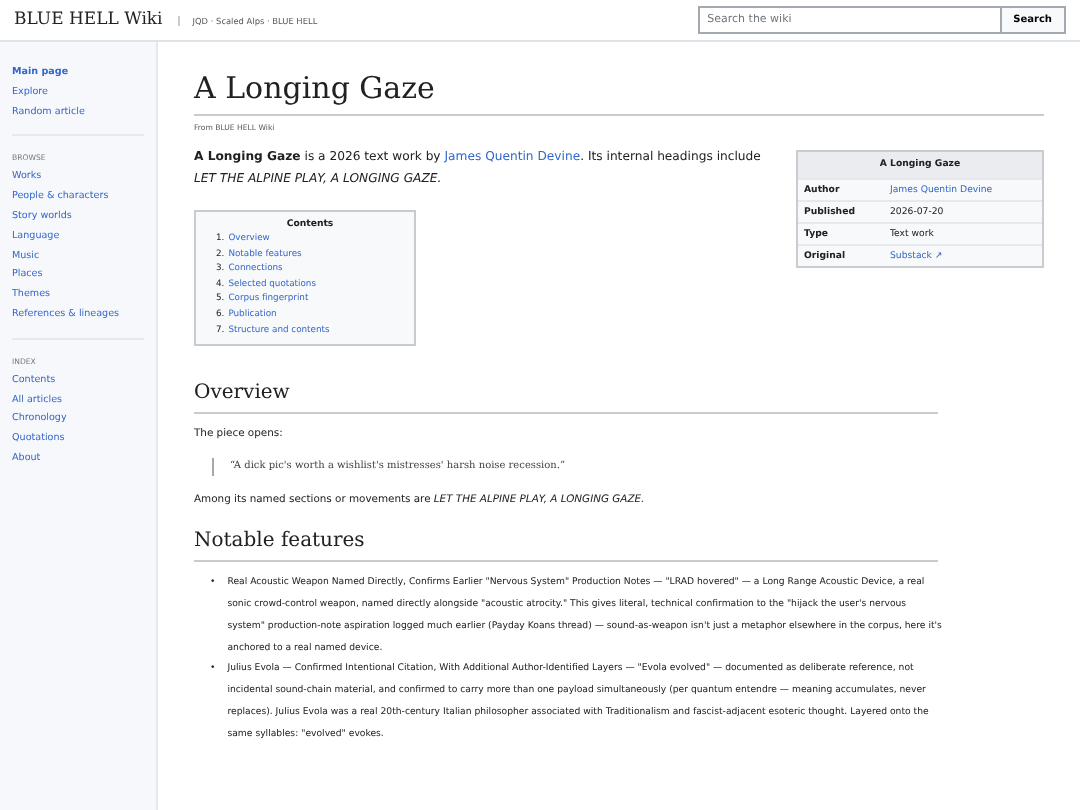  Describe the element at coordinates (566, 546) in the screenshot. I see `section-heading: Notable features` at that location.